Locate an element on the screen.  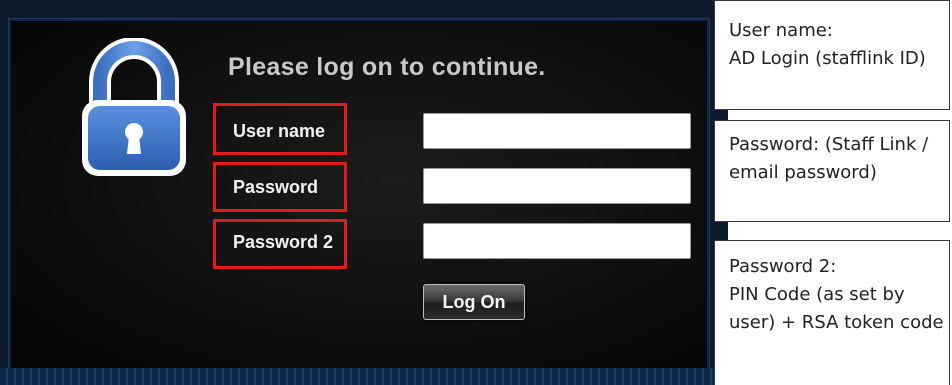
logon-button: Log On is located at coordinates (474, 302).